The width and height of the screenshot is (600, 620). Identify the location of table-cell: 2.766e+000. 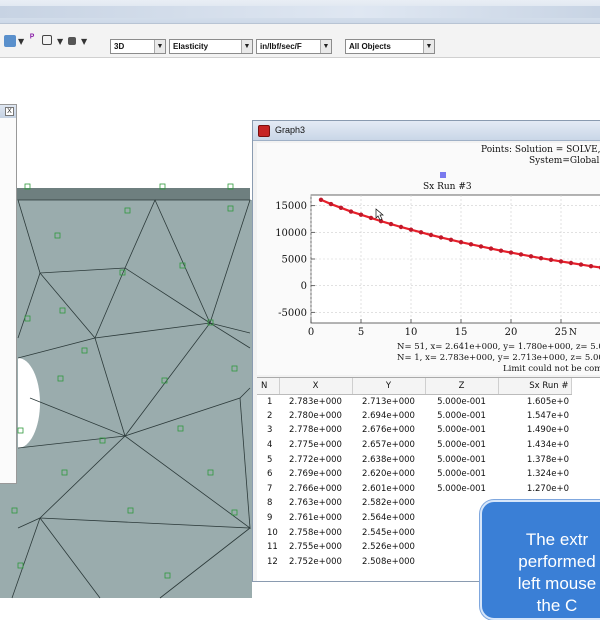
(315, 488).